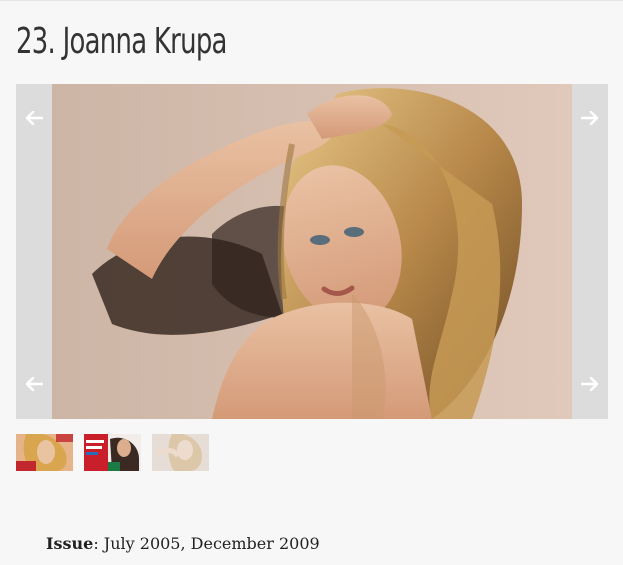 The image size is (623, 565). I want to click on issue-info: Issue: July 2005, December 2009, so click(183, 543).